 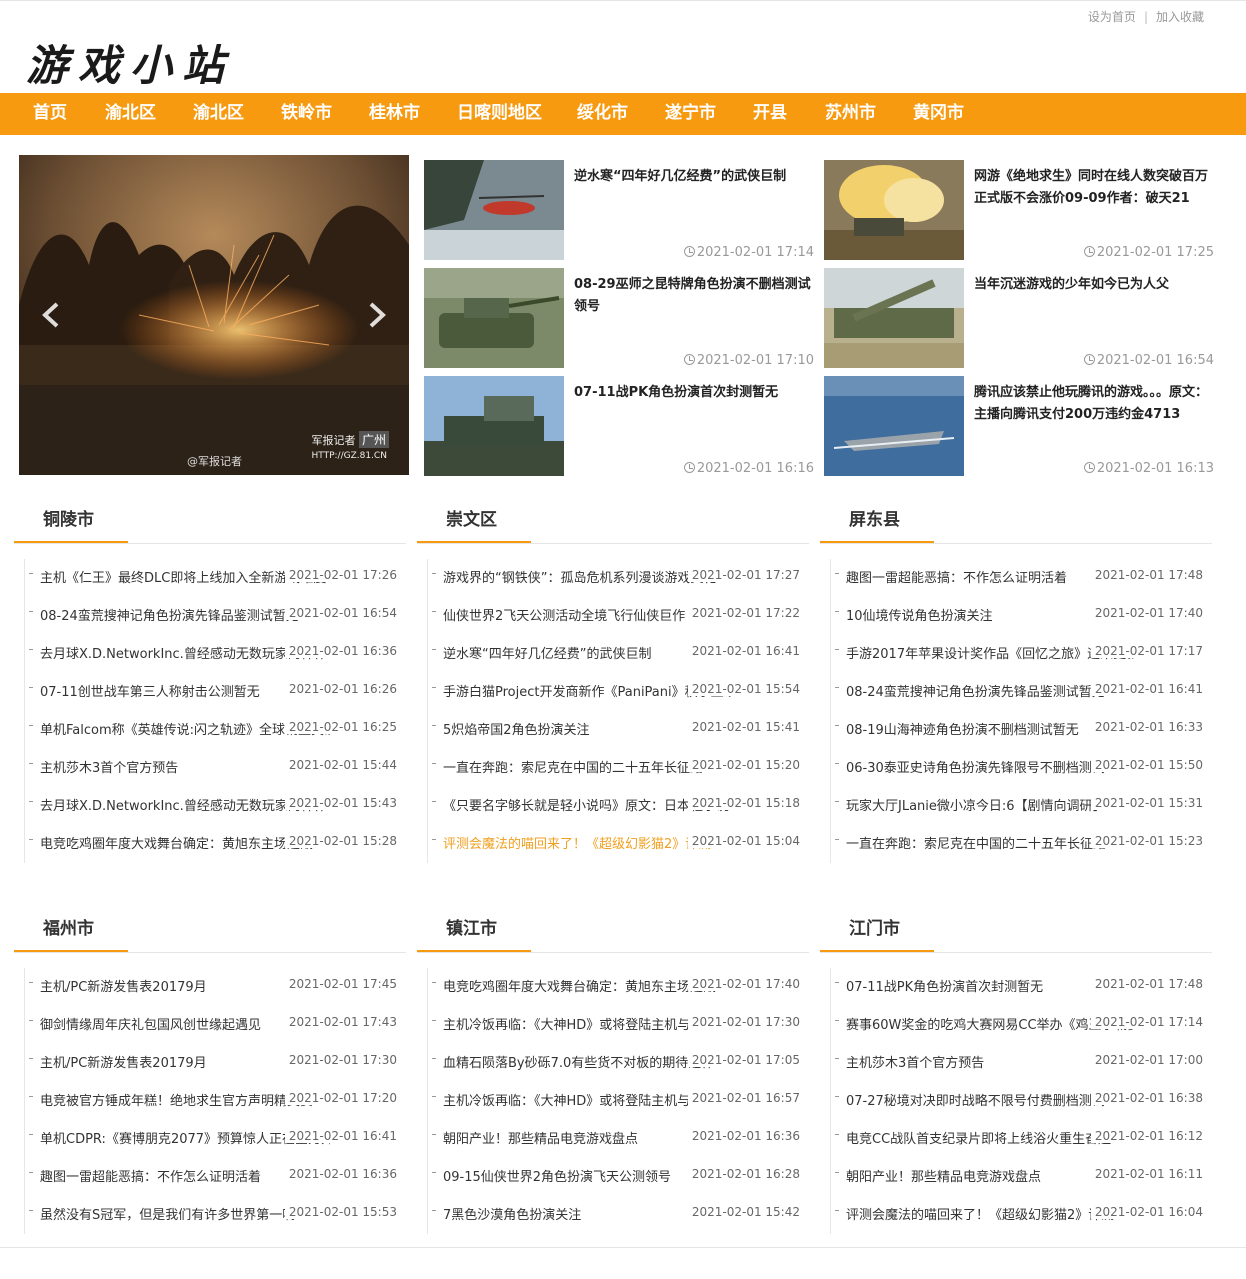 I want to click on list-item: 御剑情缘周年庆礼包国风创世缘起遇见 2021-02-01 17:43, so click(x=216, y=1025).